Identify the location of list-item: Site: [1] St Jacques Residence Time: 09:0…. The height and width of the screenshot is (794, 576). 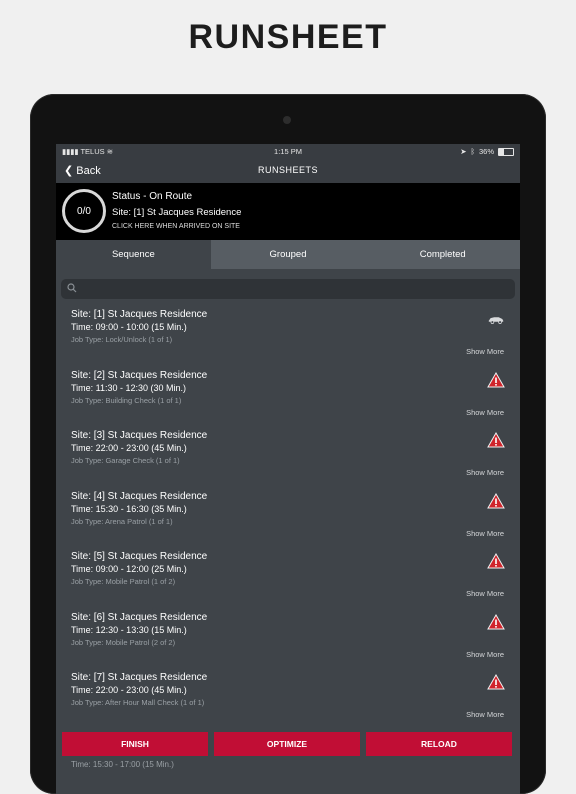
(288, 331).